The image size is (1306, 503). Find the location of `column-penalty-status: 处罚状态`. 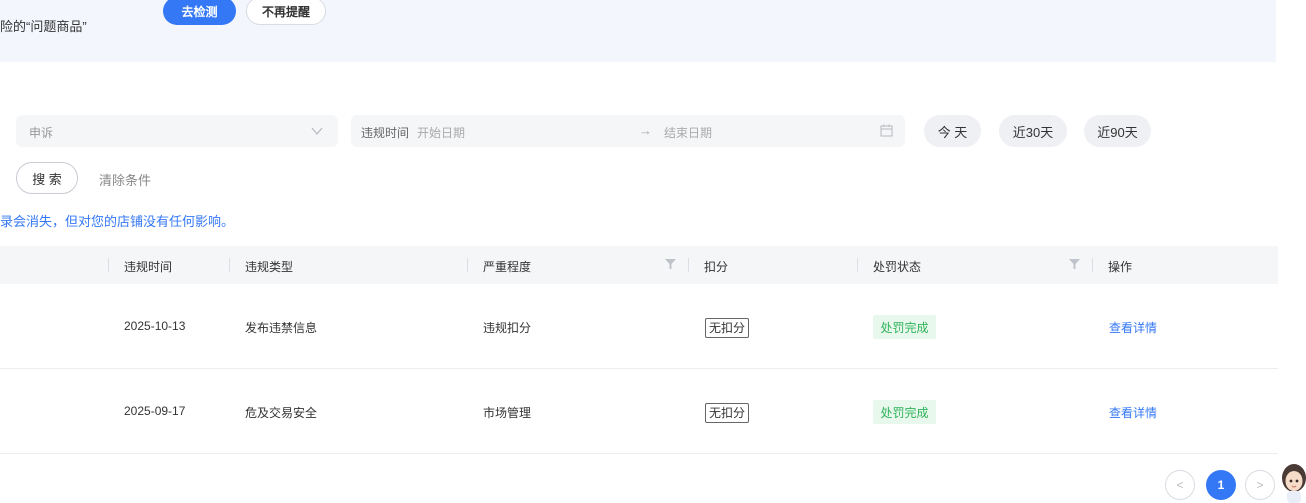

column-penalty-status: 处罚状态 is located at coordinates (897, 267).